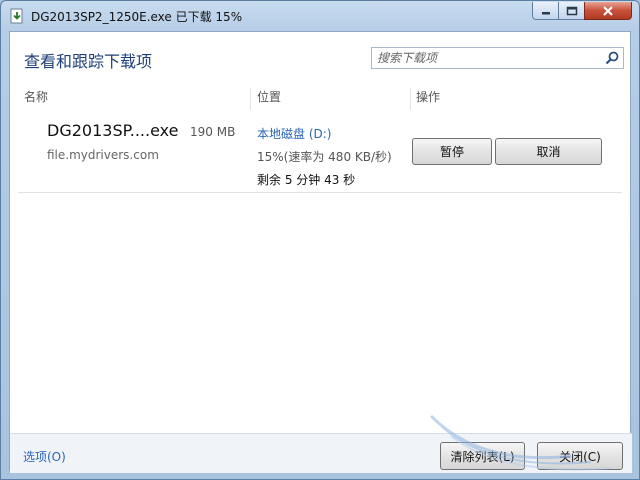  Describe the element at coordinates (489, 58) in the screenshot. I see `search-input` at that location.